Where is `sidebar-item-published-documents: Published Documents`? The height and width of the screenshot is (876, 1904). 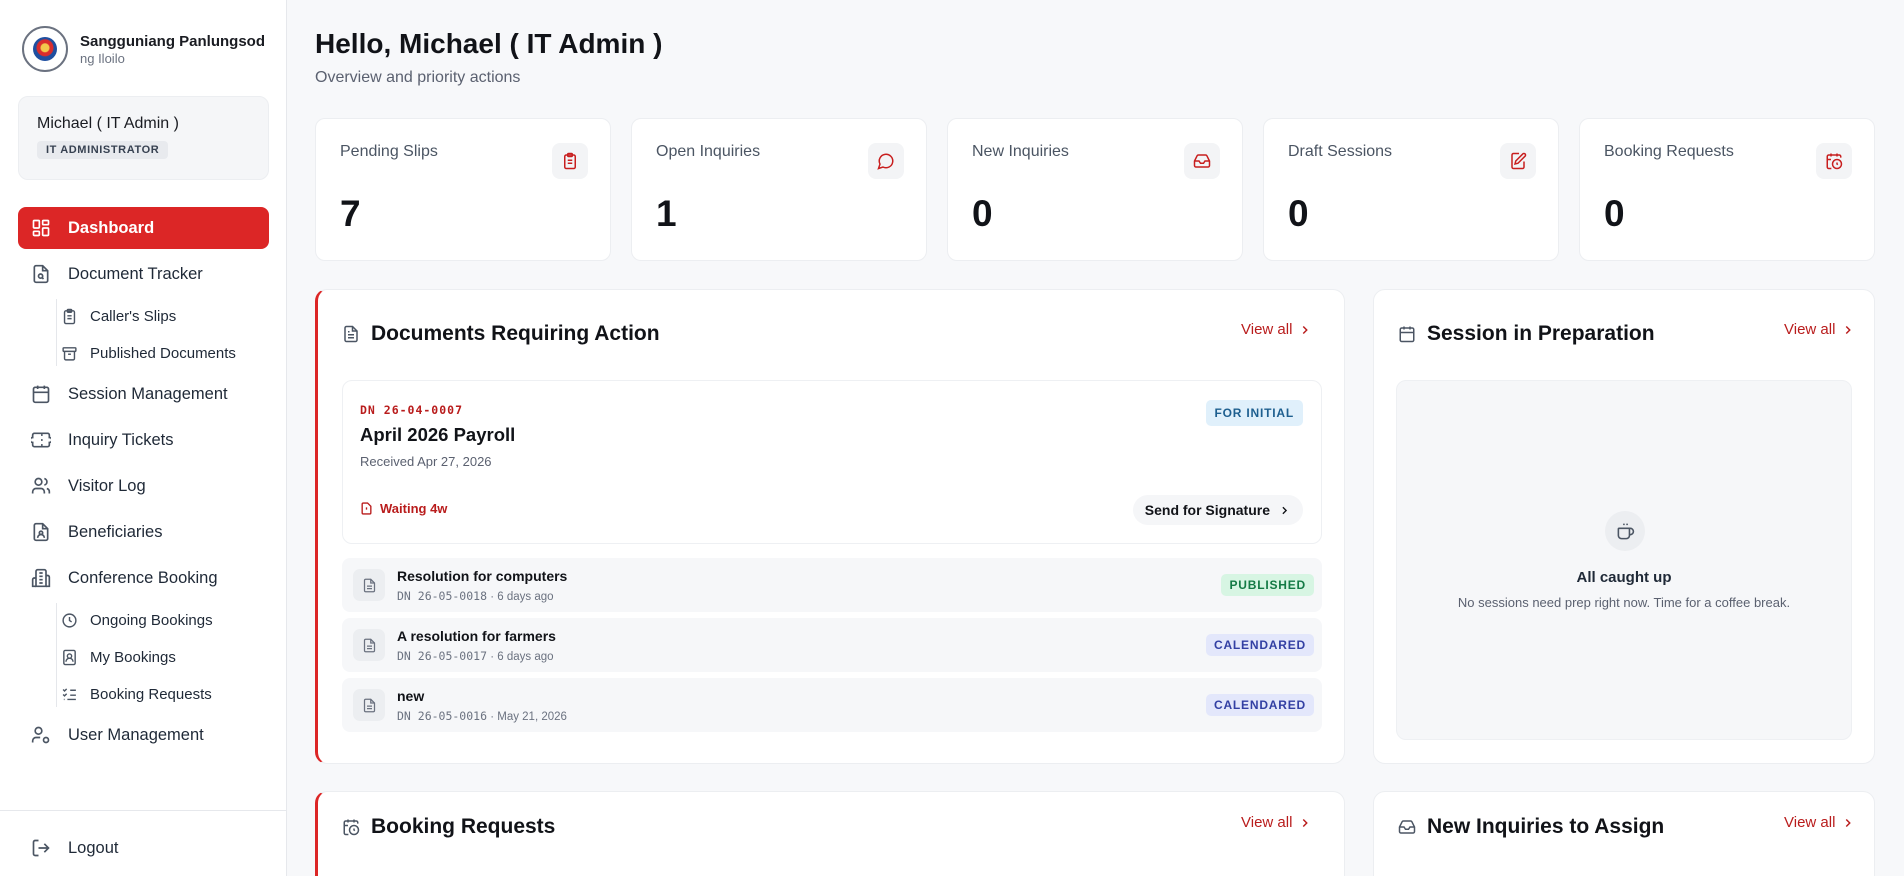 sidebar-item-published-documents: Published Documents is located at coordinates (143, 353).